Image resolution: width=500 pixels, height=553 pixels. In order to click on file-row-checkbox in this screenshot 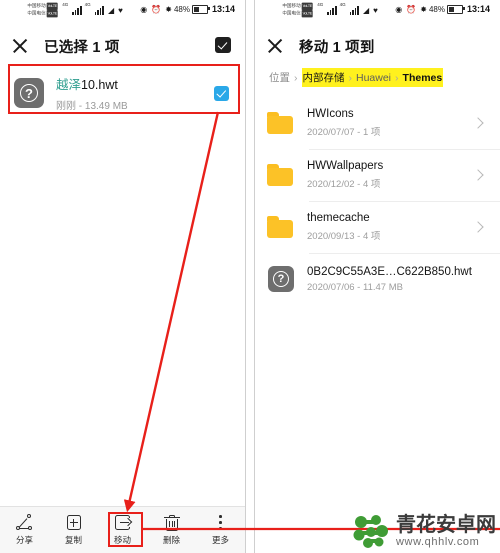, I will do `click(221, 93)`.